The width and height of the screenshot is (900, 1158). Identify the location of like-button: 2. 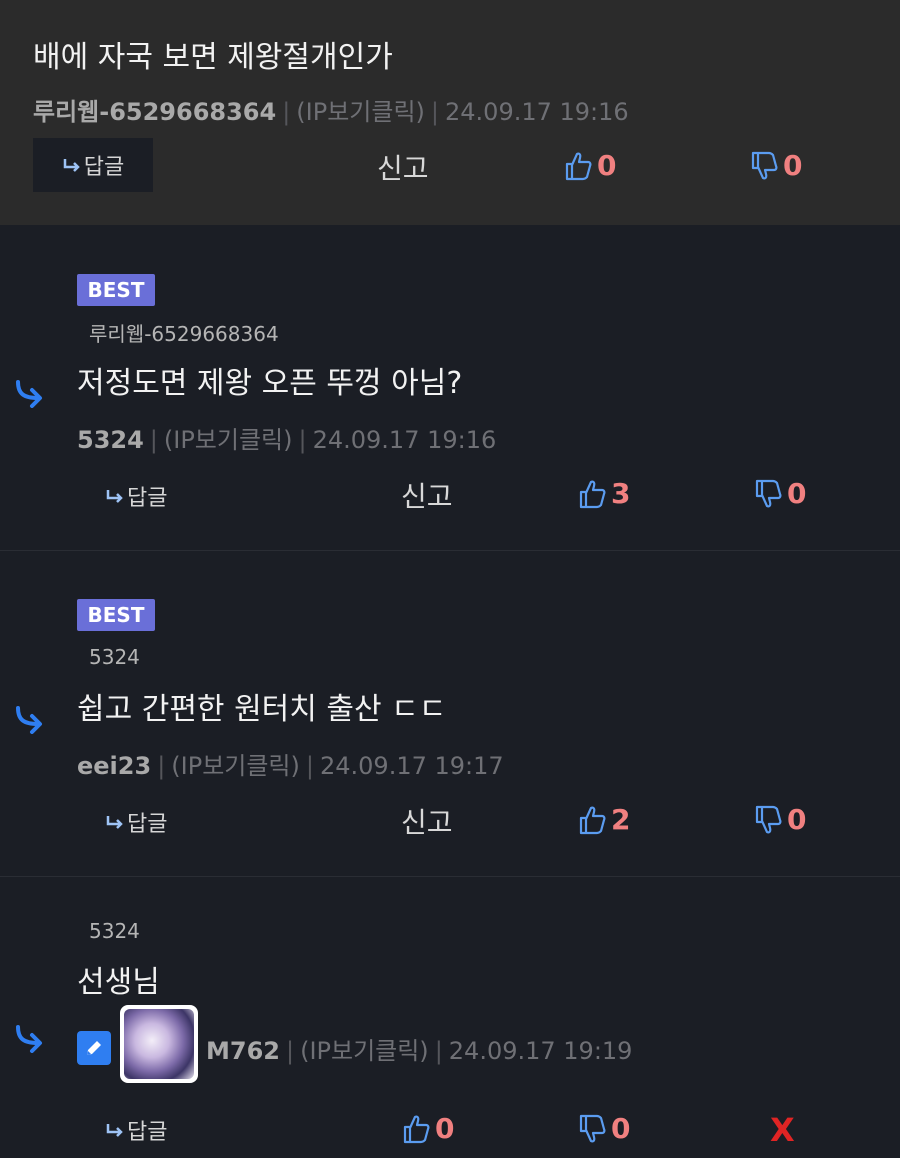
(604, 819).